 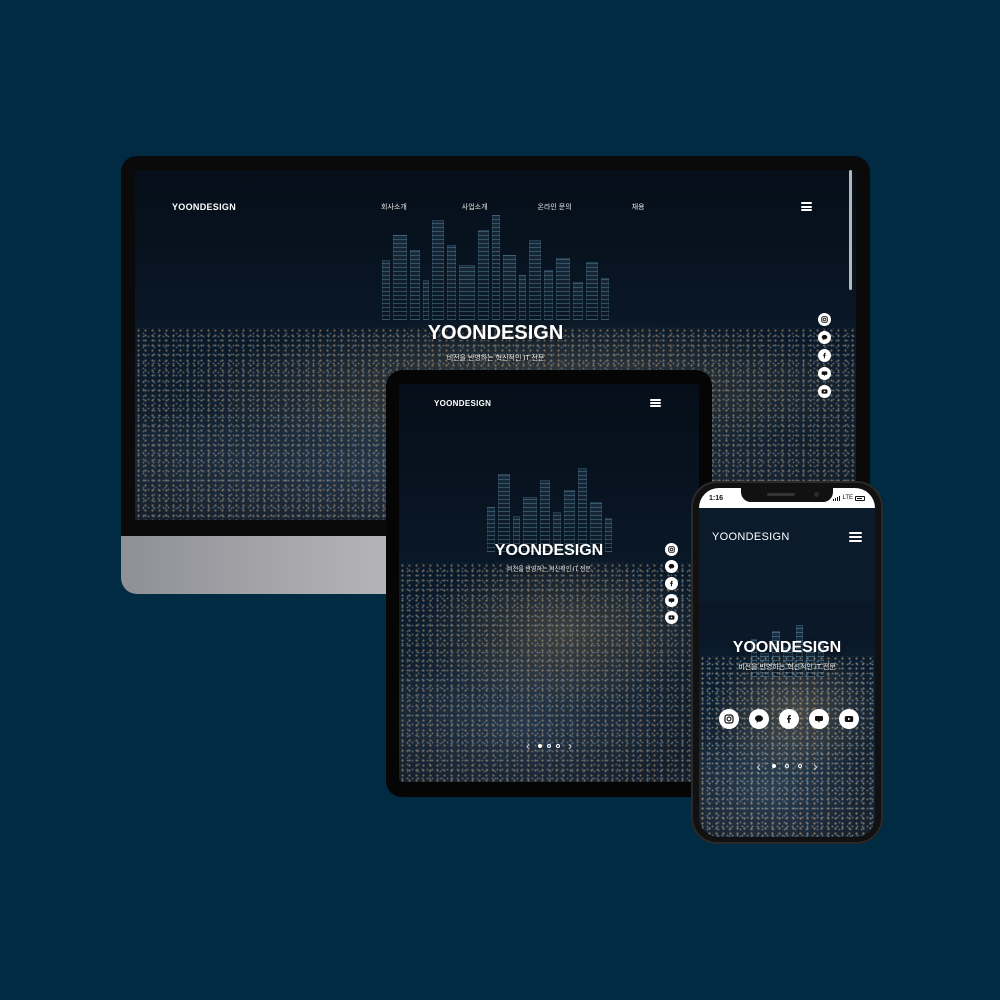 What do you see at coordinates (555, 207) in the screenshot?
I see `nav-item-inquiry: 온라인 문의` at bounding box center [555, 207].